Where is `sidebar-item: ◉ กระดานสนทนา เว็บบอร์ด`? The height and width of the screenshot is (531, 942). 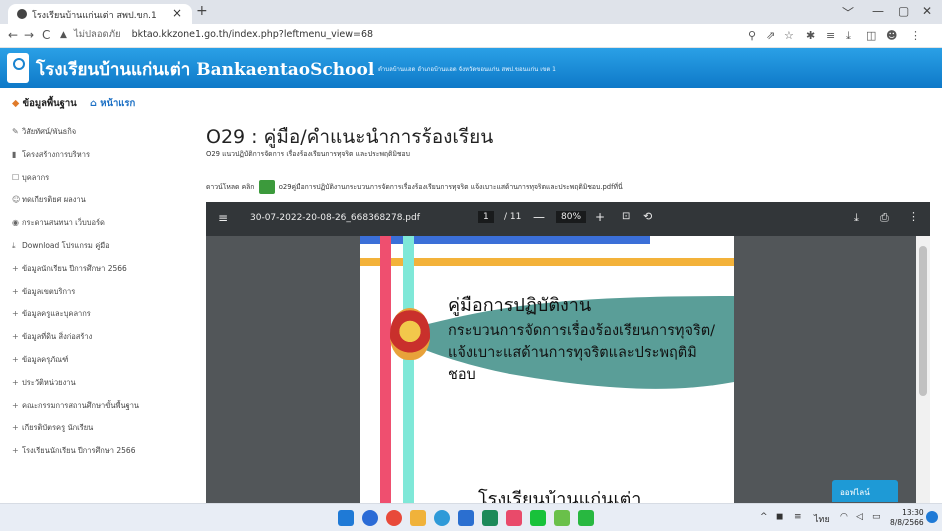
sidebar-item: ◉ กระดานสนทนา เว็บบอร์ด is located at coordinates (92, 226).